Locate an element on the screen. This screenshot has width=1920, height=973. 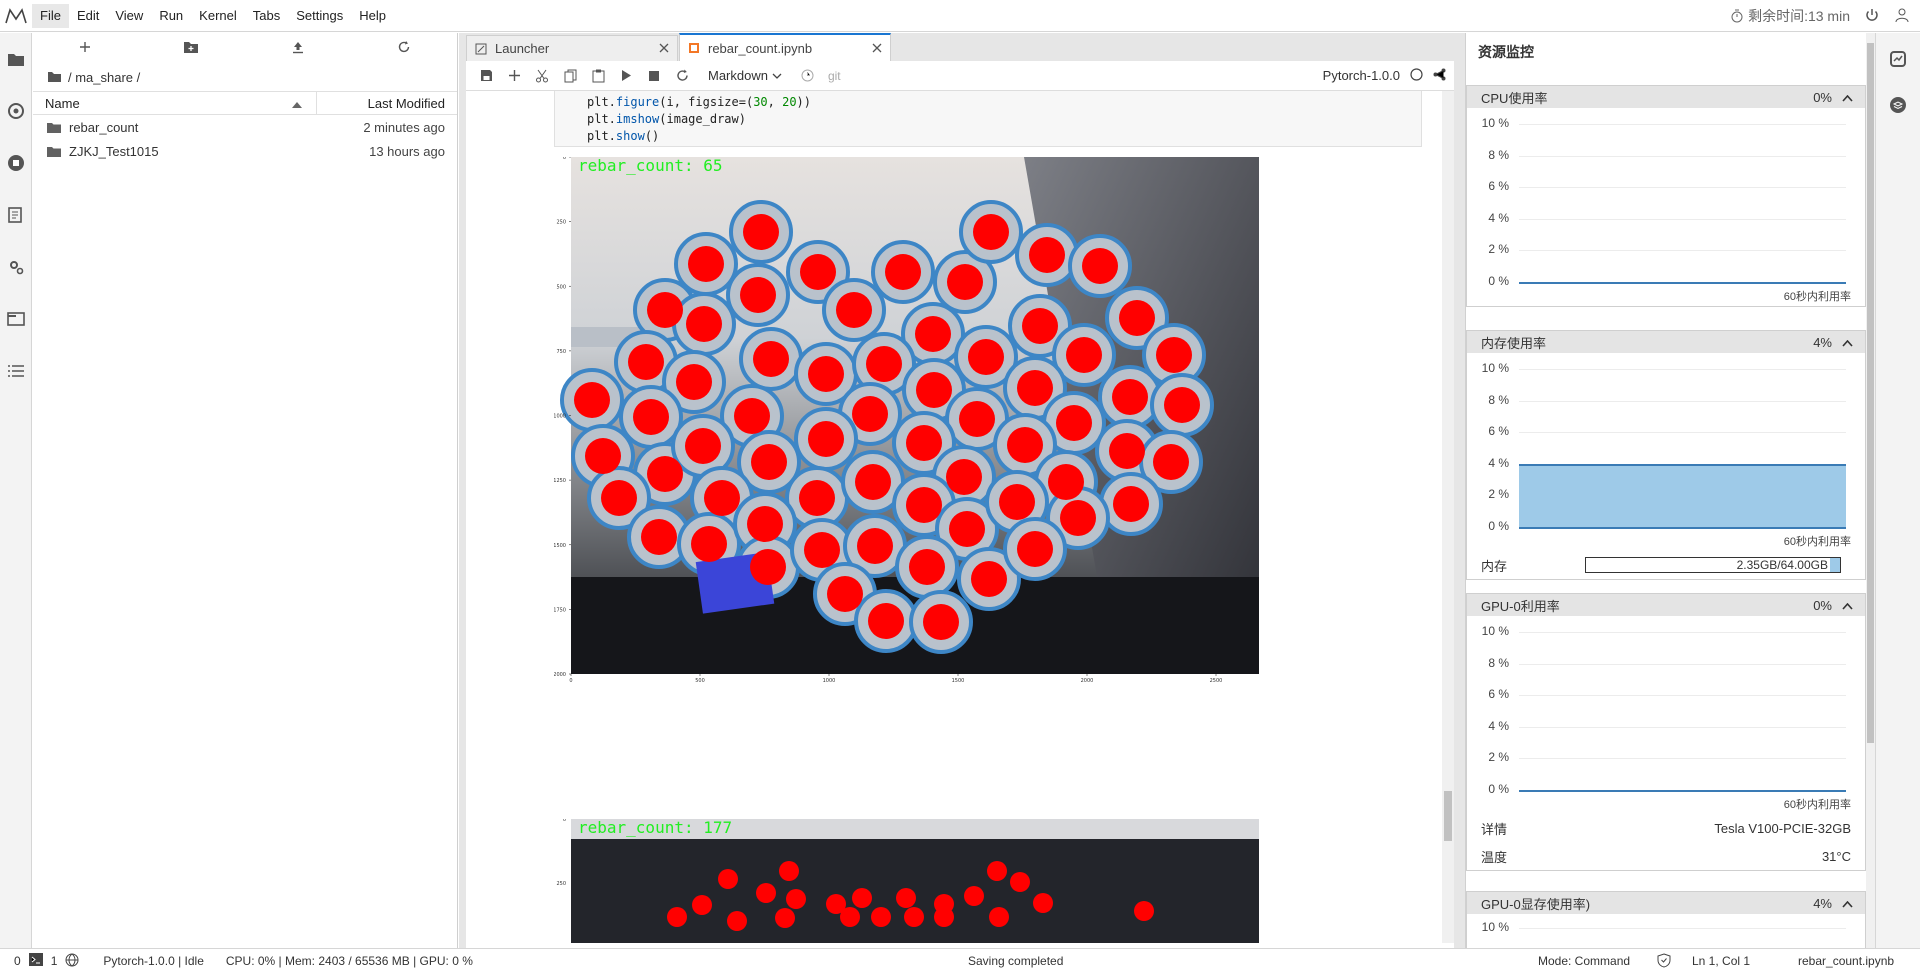
menu-kernel: Kernel is located at coordinates (218, 16).